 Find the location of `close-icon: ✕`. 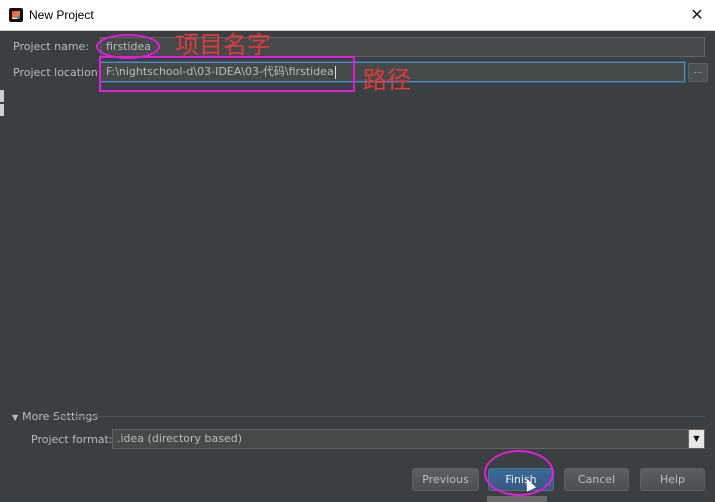

close-icon: ✕ is located at coordinates (697, 15).